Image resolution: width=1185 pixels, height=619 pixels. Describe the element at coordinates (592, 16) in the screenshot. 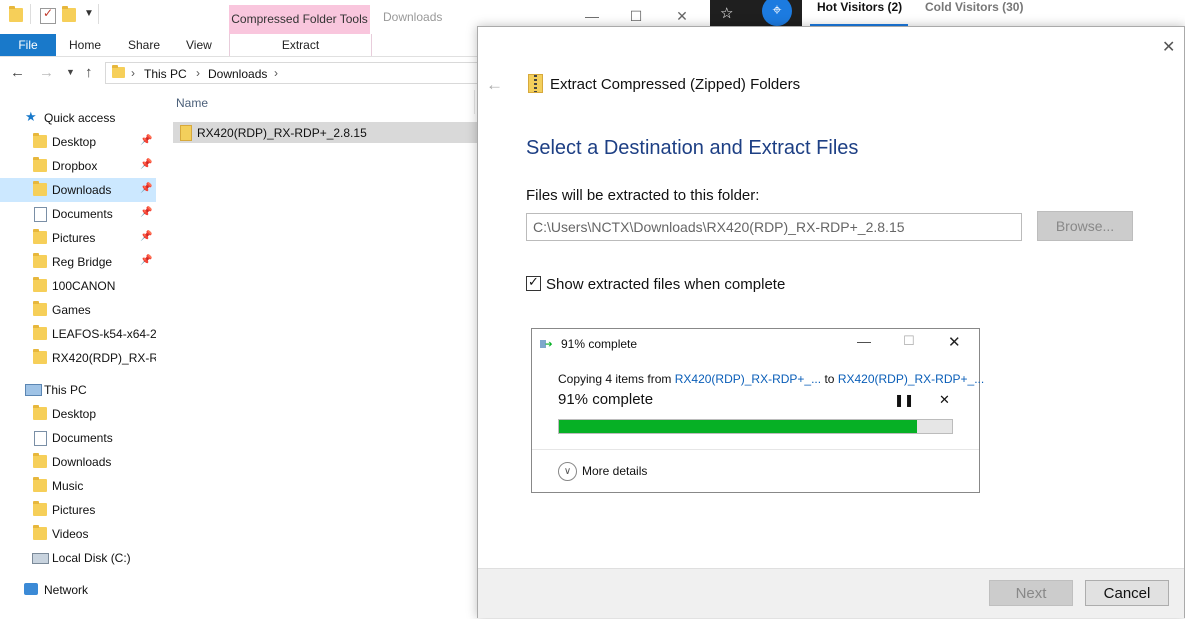

I see `minimize-button: —` at that location.